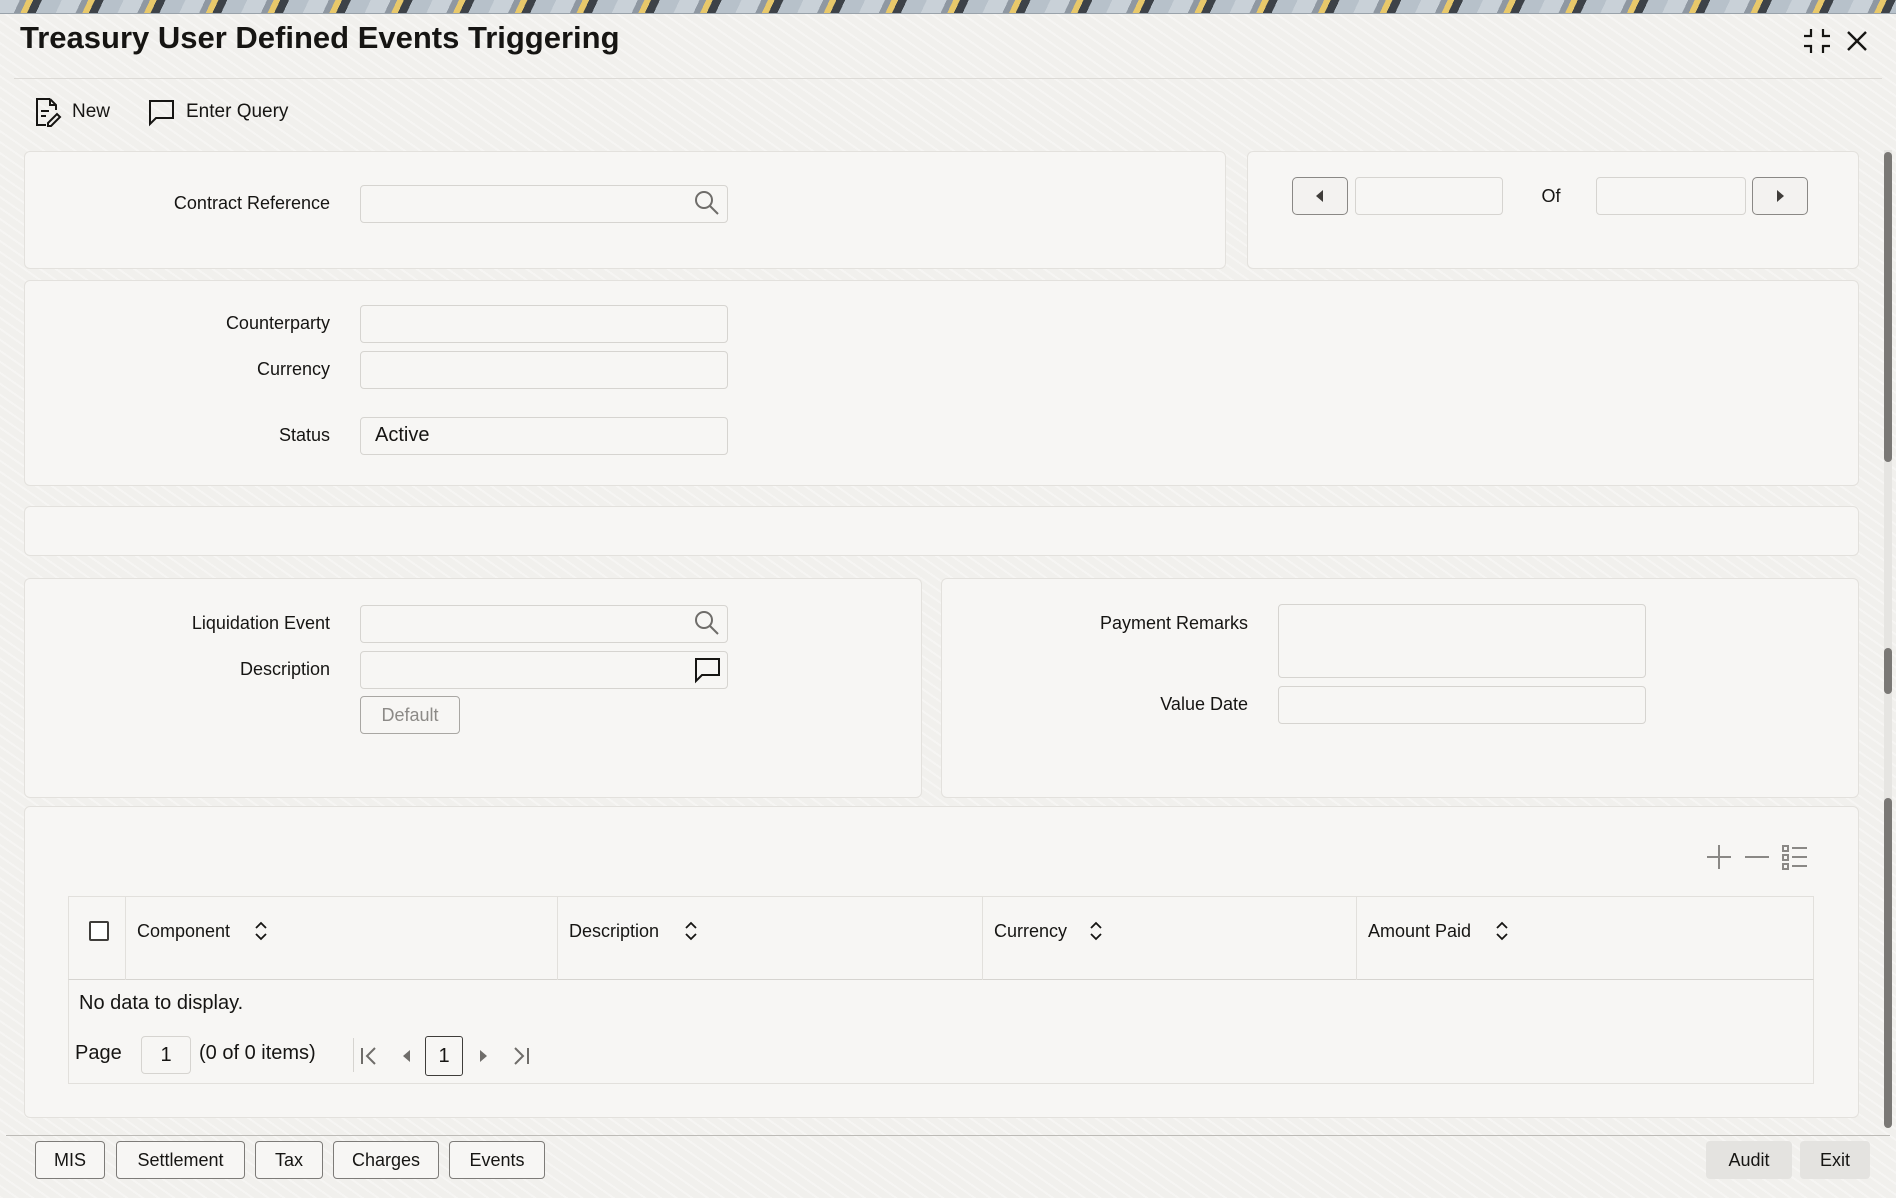 The image size is (1896, 1198). I want to click on contract-reference-input, so click(544, 204).